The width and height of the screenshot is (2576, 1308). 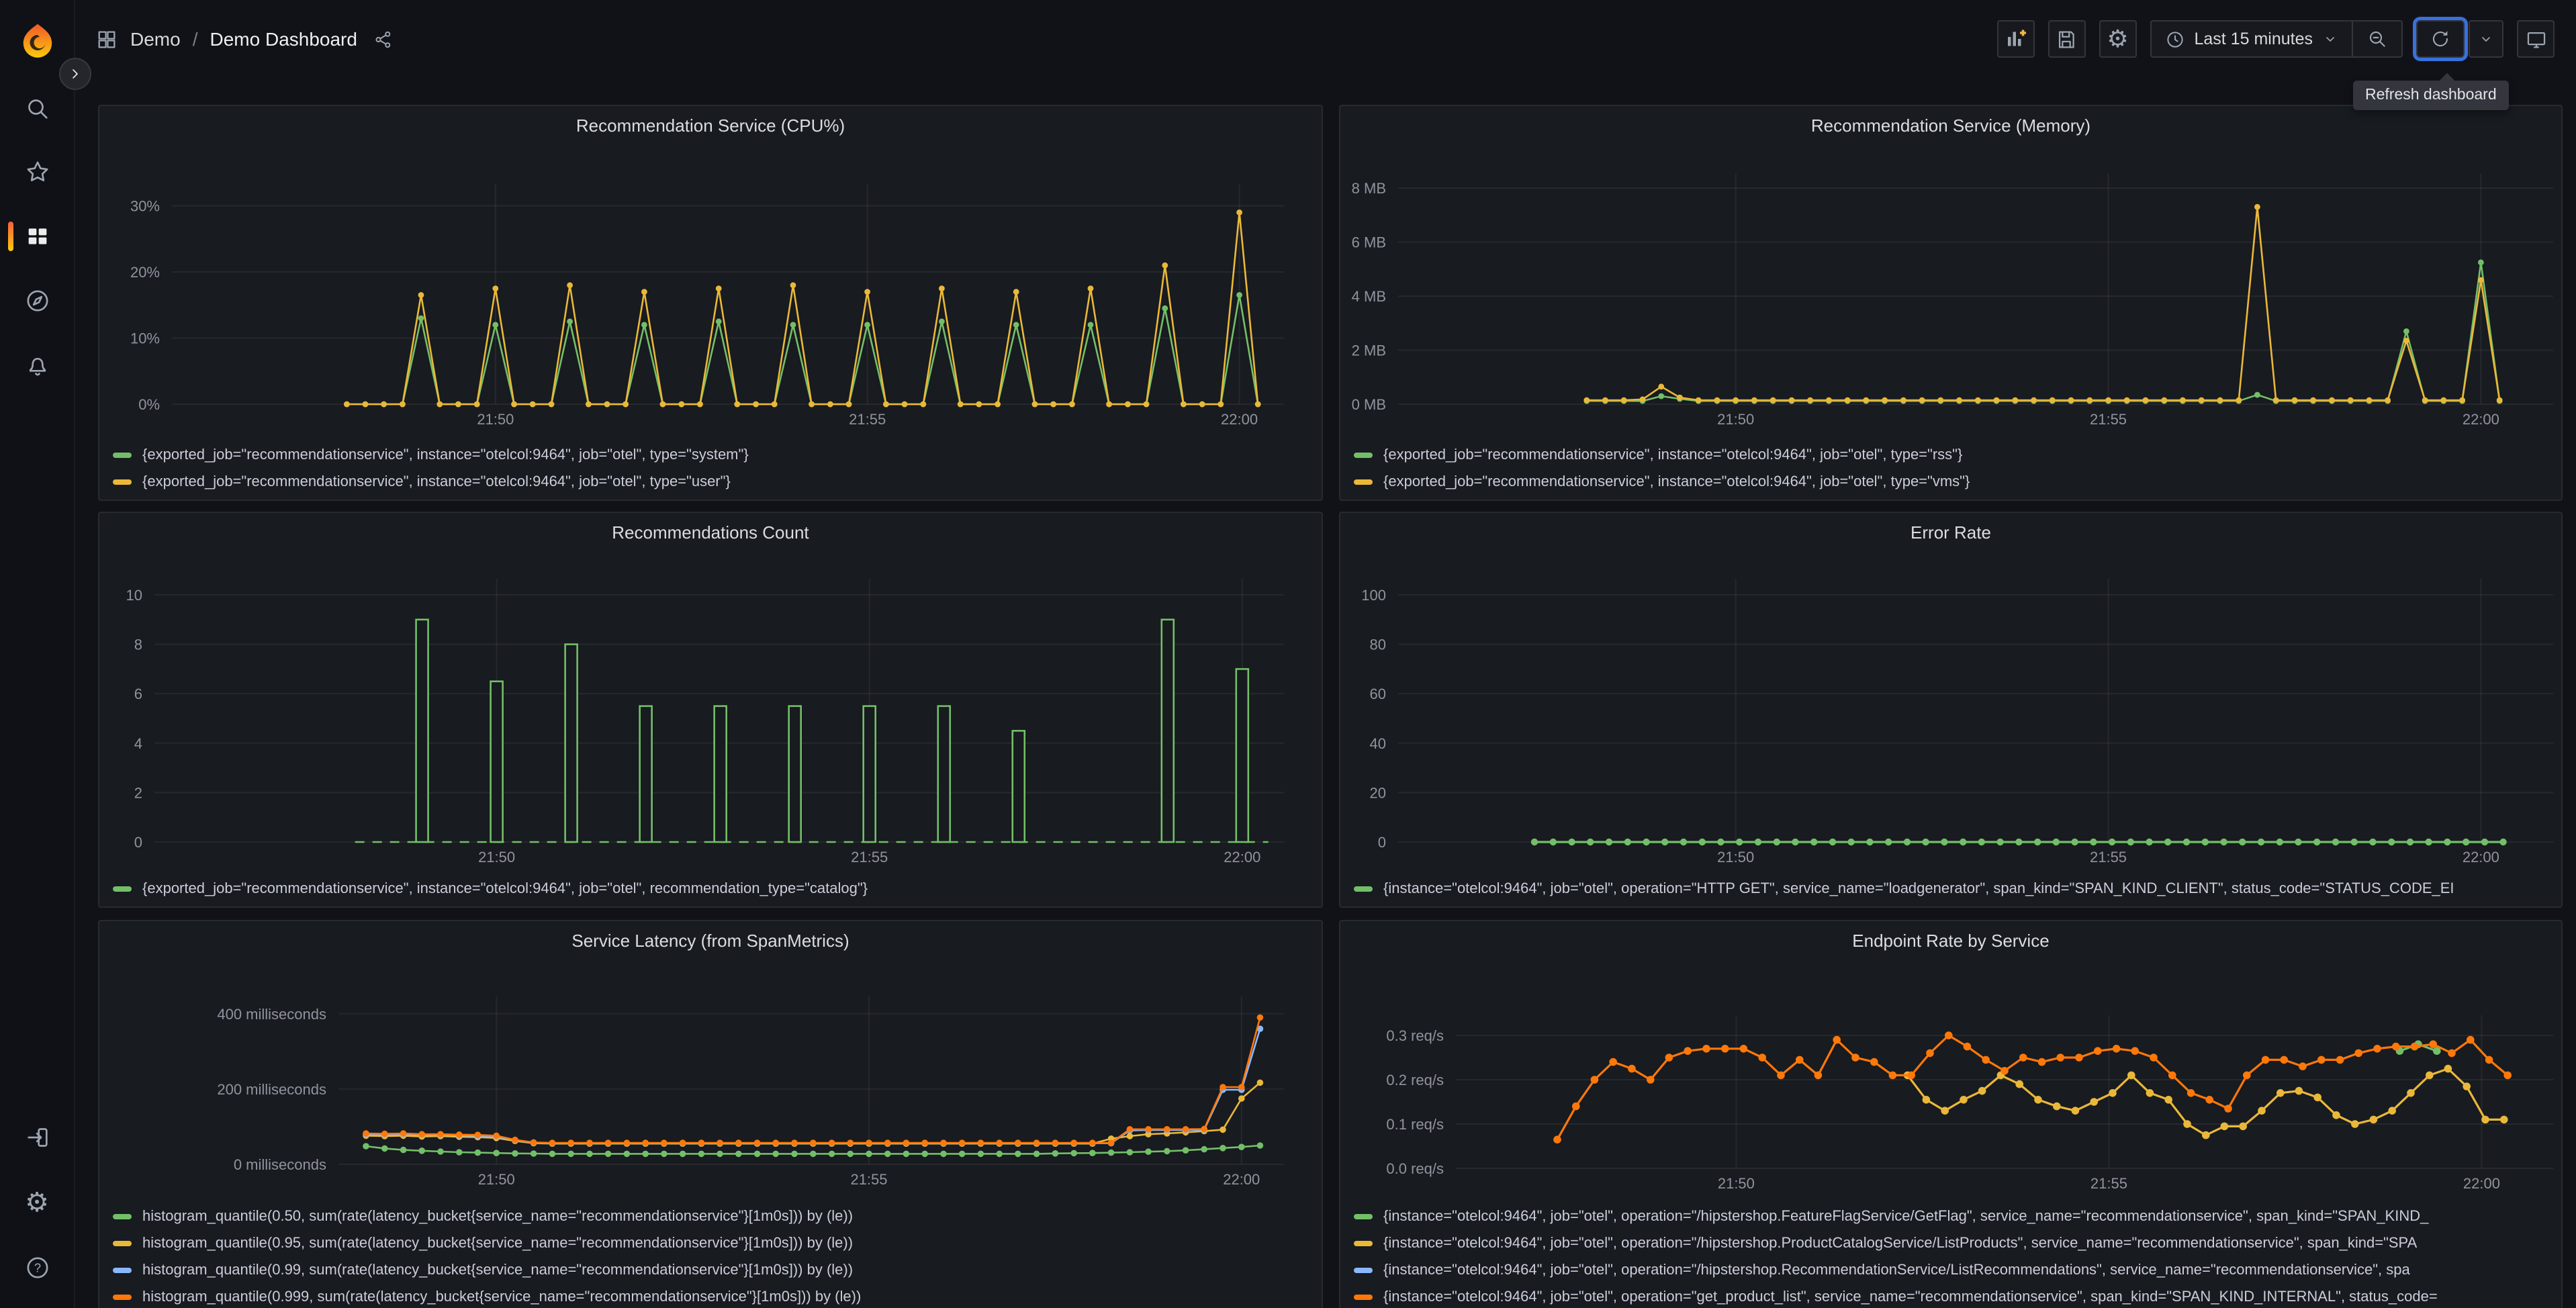 I want to click on sidebar-item-dashboards, so click(x=37, y=236).